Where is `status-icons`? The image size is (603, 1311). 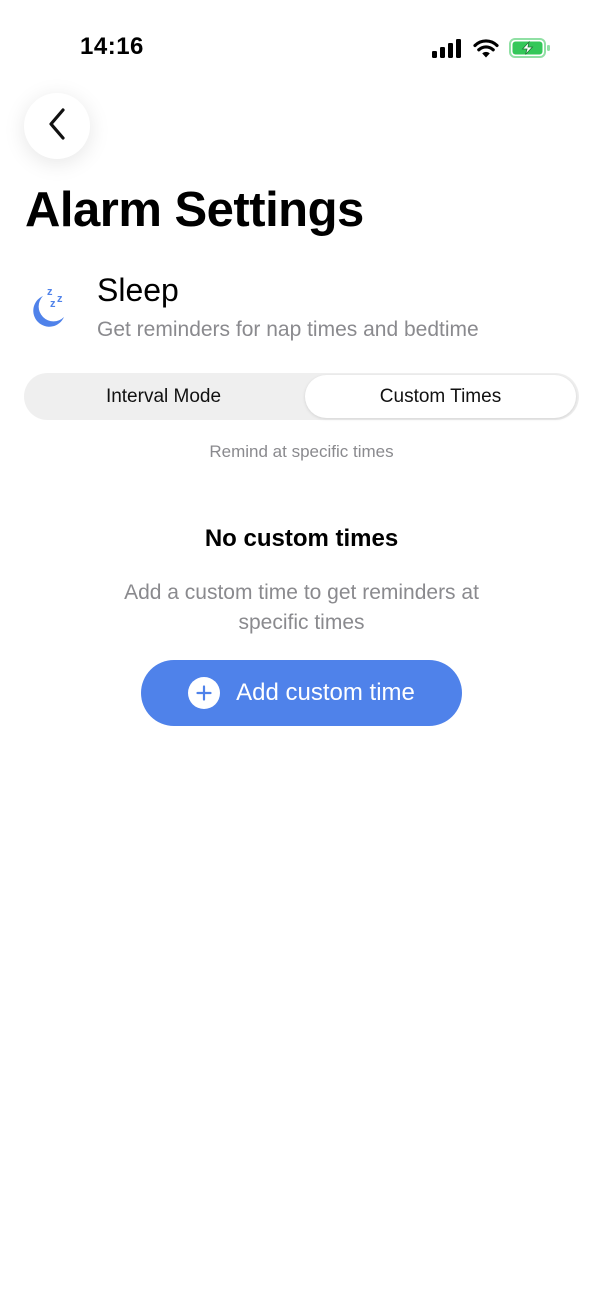 status-icons is located at coordinates (491, 48).